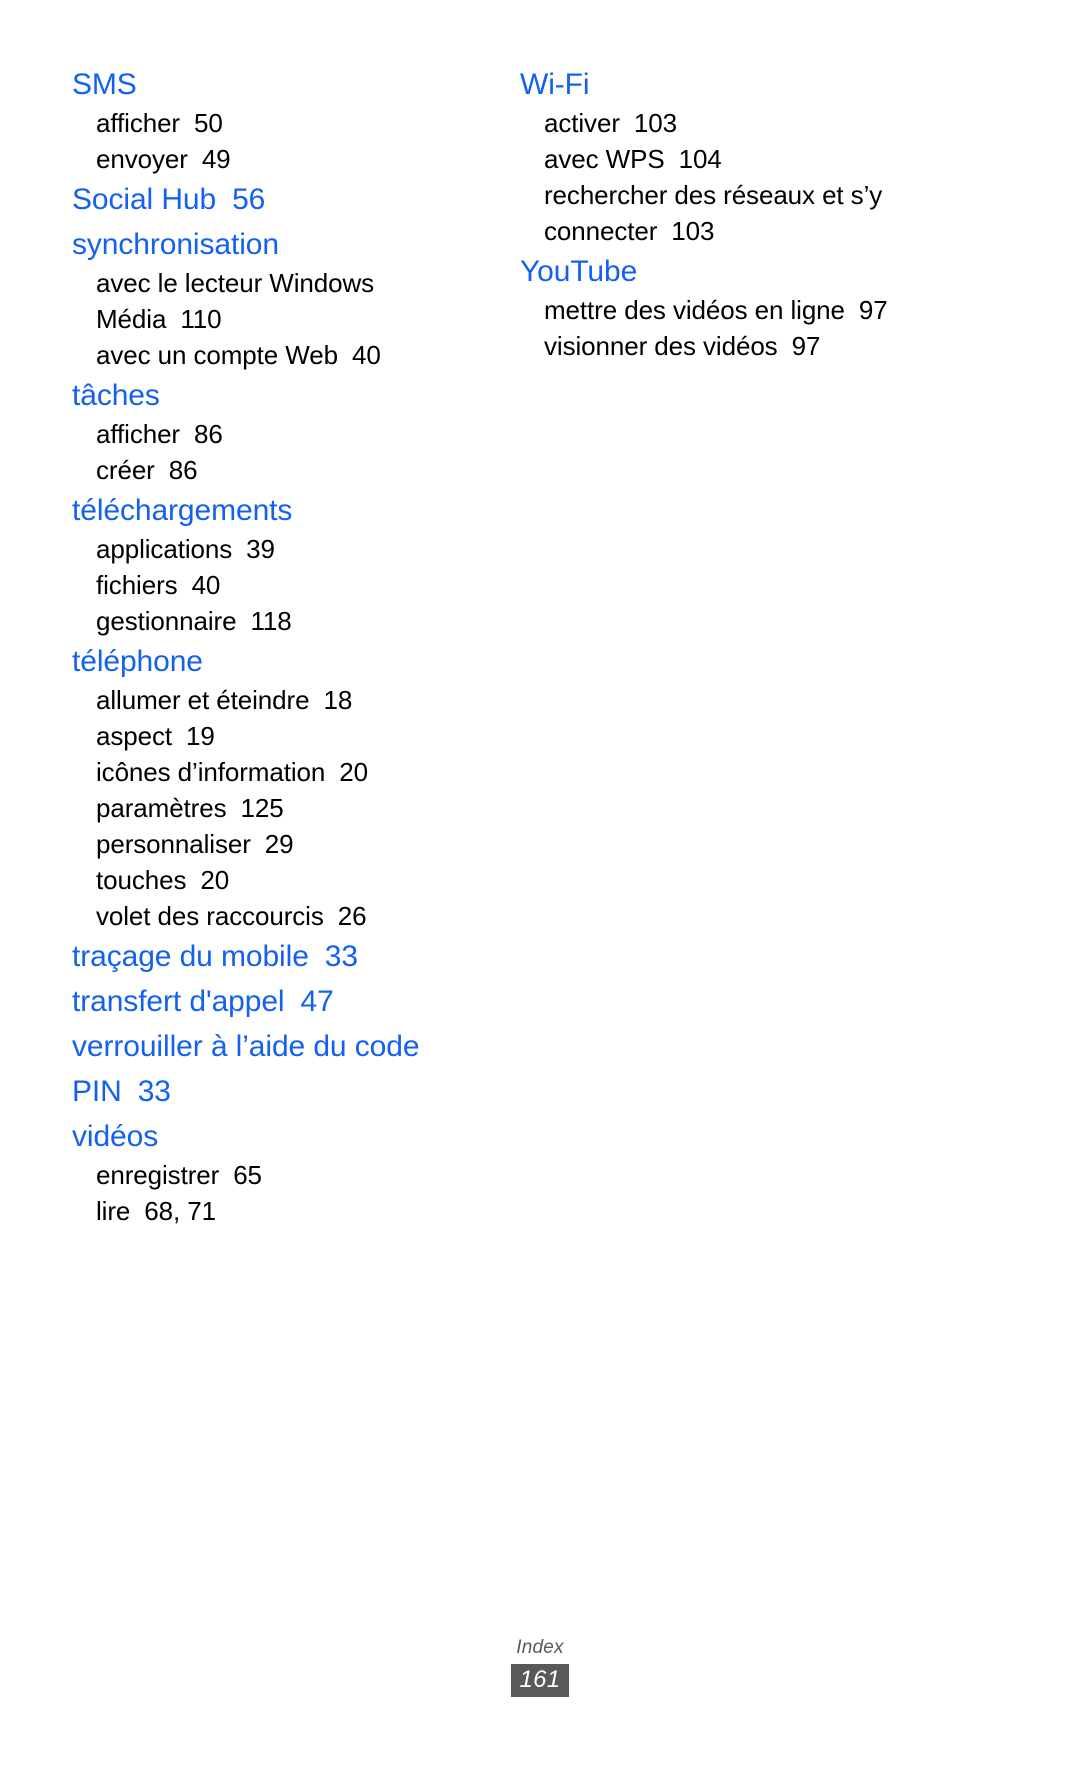  I want to click on index-subentry: avec le lecteur Windows Média 110, so click(280, 301).